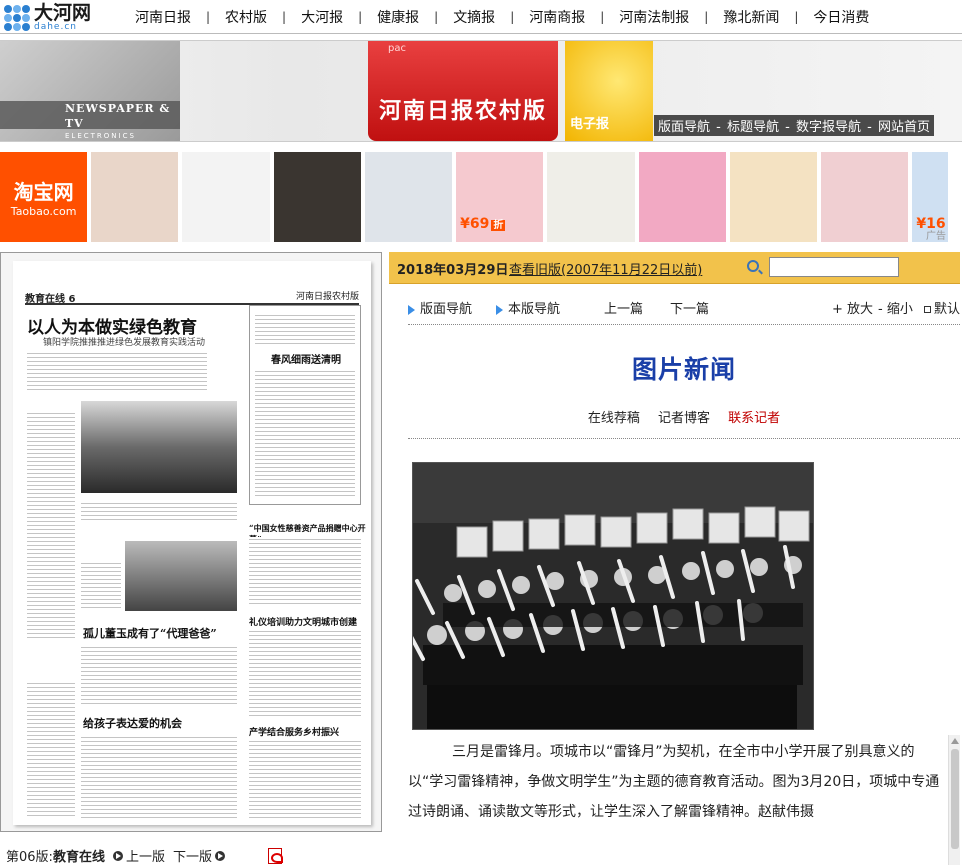  What do you see at coordinates (192, 855) in the screenshot?
I see `next-page-link: 下一版` at bounding box center [192, 855].